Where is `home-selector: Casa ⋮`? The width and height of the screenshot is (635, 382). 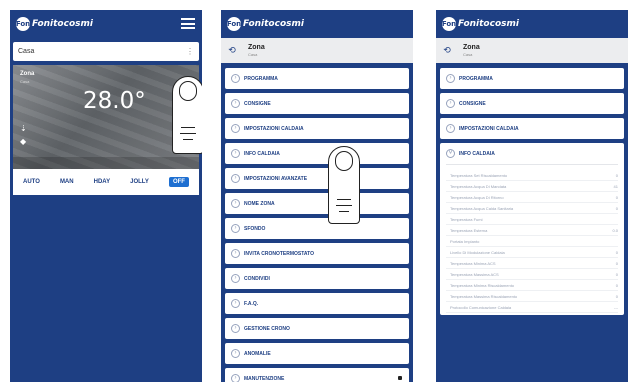
home-selector: Casa ⋮ is located at coordinates (106, 51).